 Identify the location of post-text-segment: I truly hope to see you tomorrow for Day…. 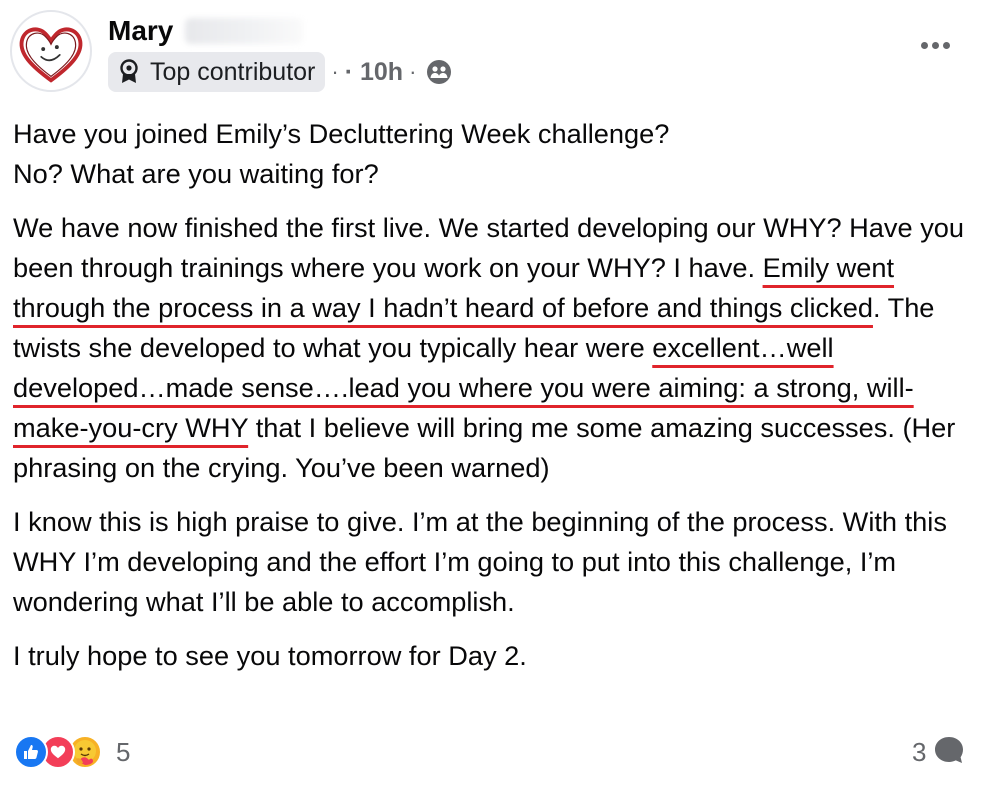
(270, 655).